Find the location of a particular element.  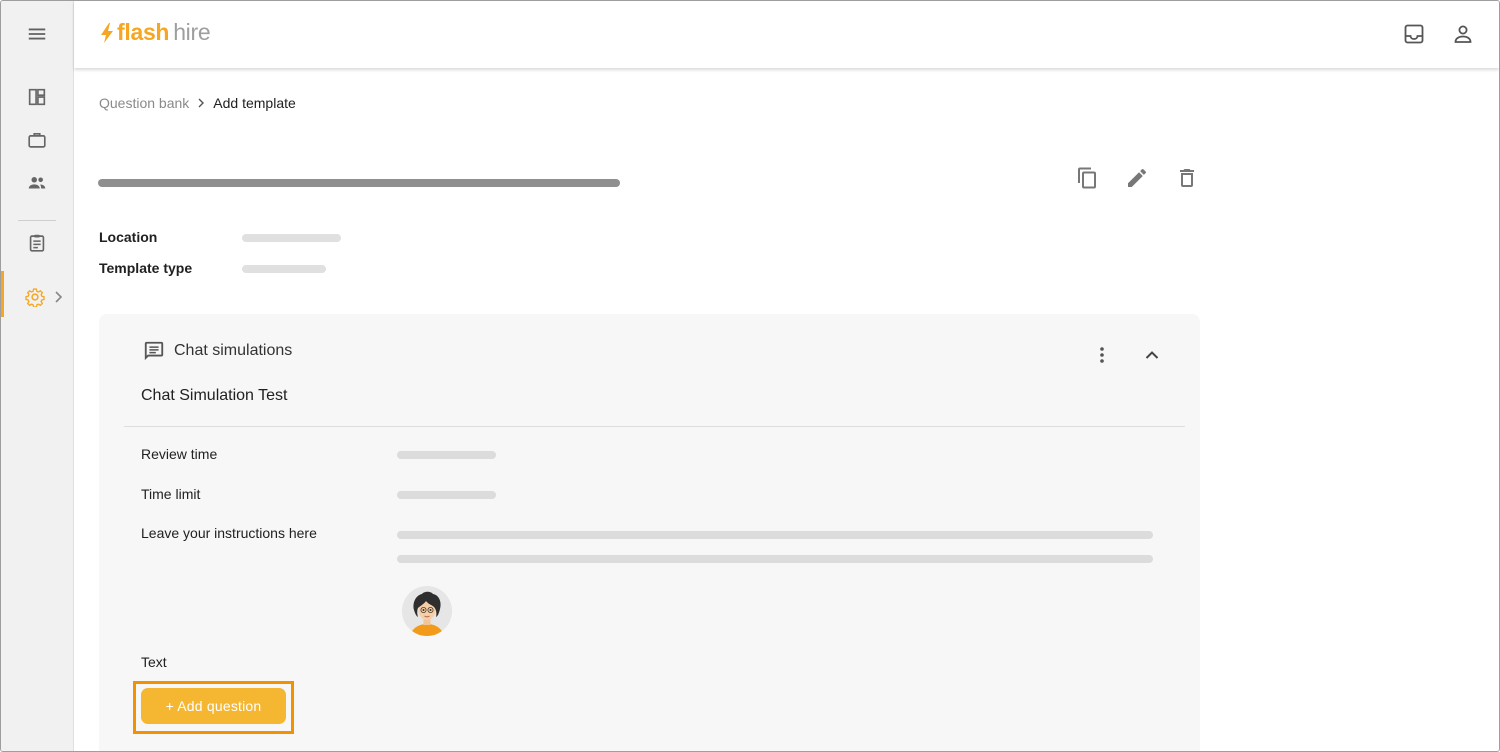

template-type-label: Template type is located at coordinates (146, 268).